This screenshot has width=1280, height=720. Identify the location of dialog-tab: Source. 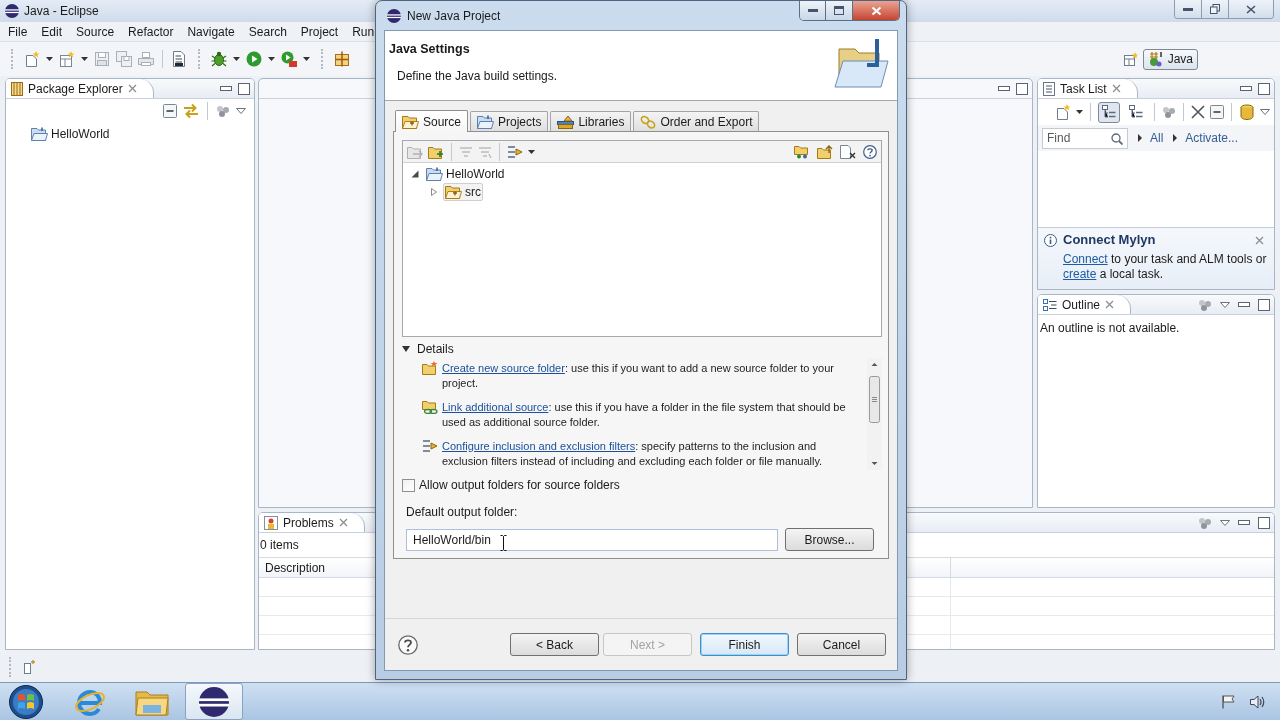
(432, 121).